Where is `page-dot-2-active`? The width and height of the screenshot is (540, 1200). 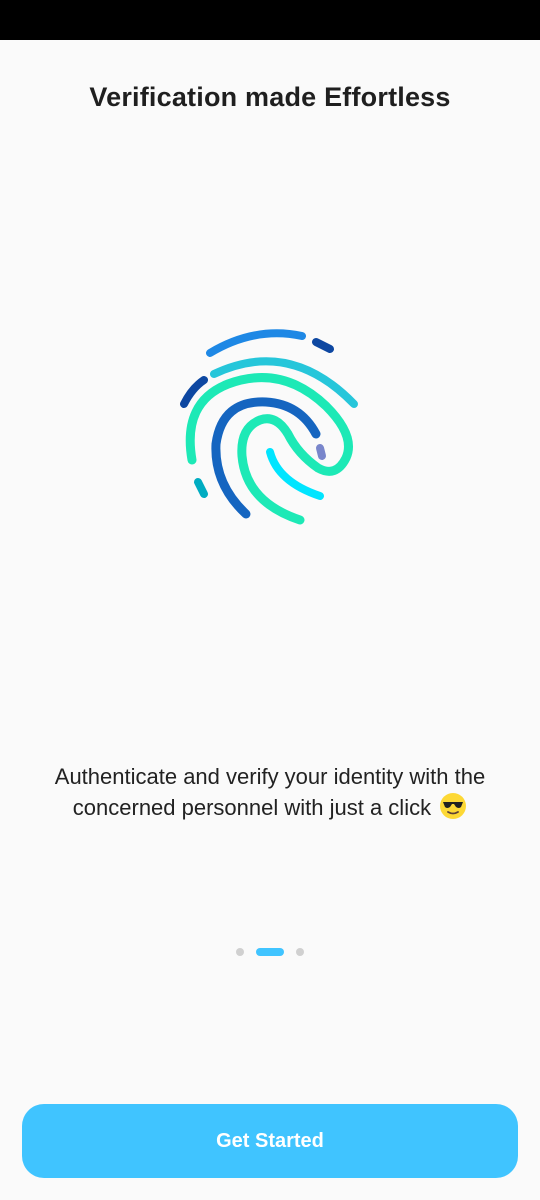
page-dot-2-active is located at coordinates (270, 952).